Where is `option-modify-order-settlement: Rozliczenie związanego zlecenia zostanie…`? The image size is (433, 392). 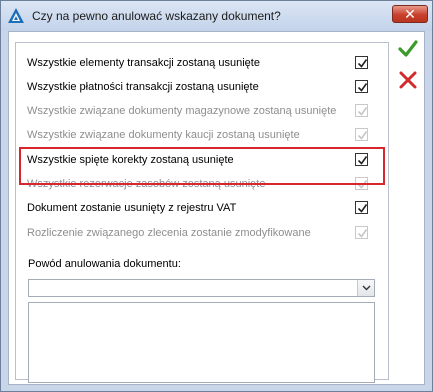 option-modify-order-settlement: Rozliczenie związanego zlecenia zostanie… is located at coordinates (202, 234).